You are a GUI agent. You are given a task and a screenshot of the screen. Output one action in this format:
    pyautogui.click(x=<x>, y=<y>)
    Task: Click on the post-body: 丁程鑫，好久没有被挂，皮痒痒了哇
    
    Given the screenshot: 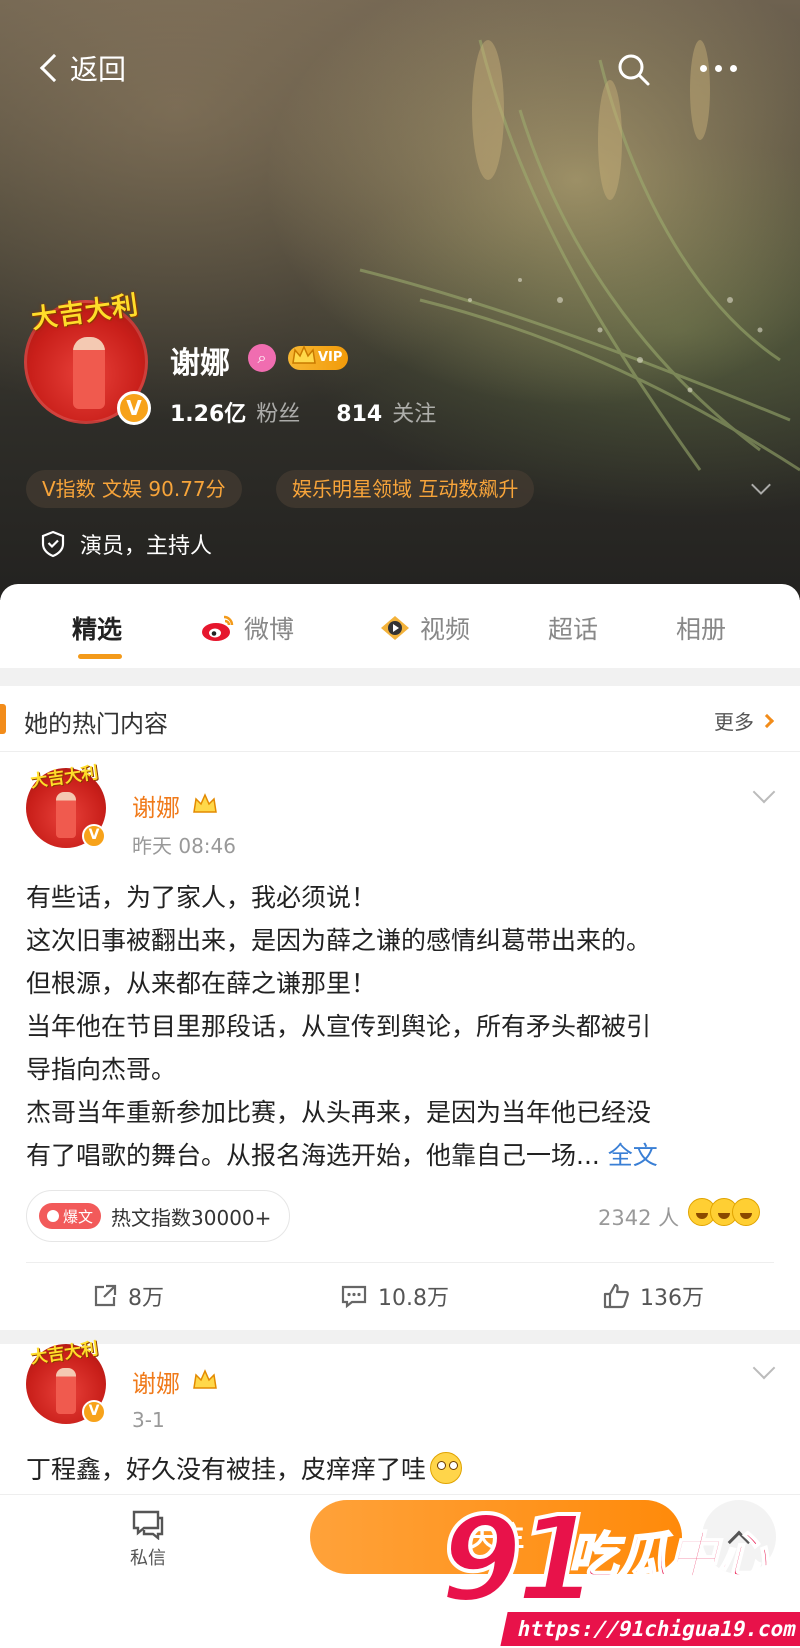 What is the action you would take?
    pyautogui.click(x=244, y=1468)
    